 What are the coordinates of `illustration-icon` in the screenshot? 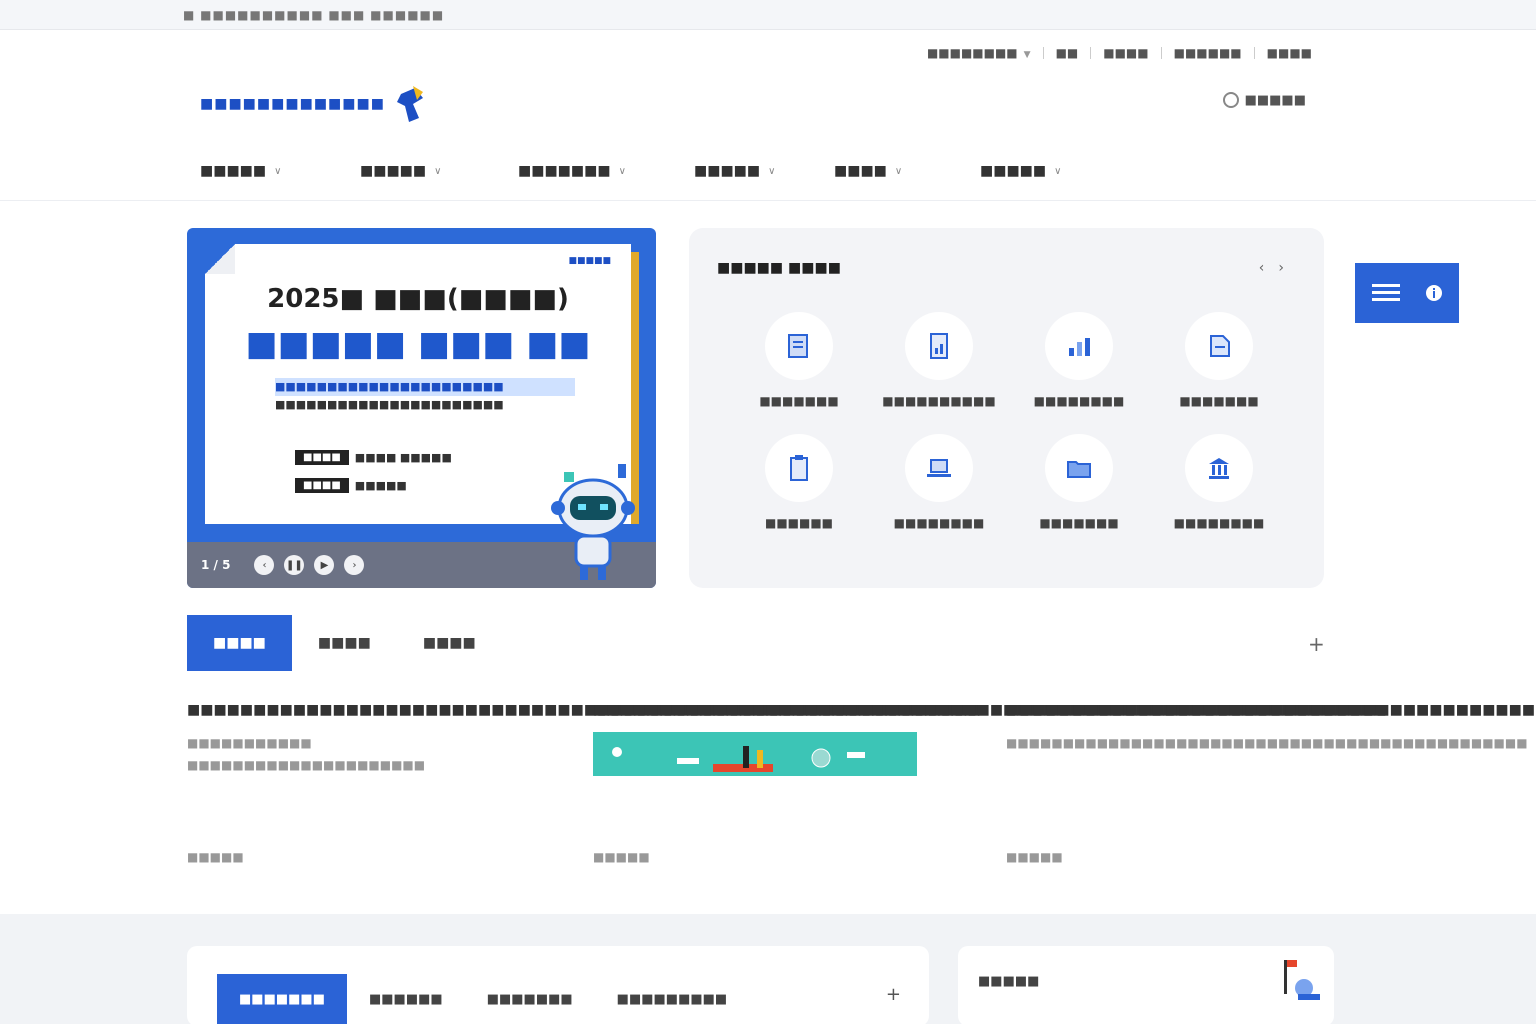 It's located at (755, 754).